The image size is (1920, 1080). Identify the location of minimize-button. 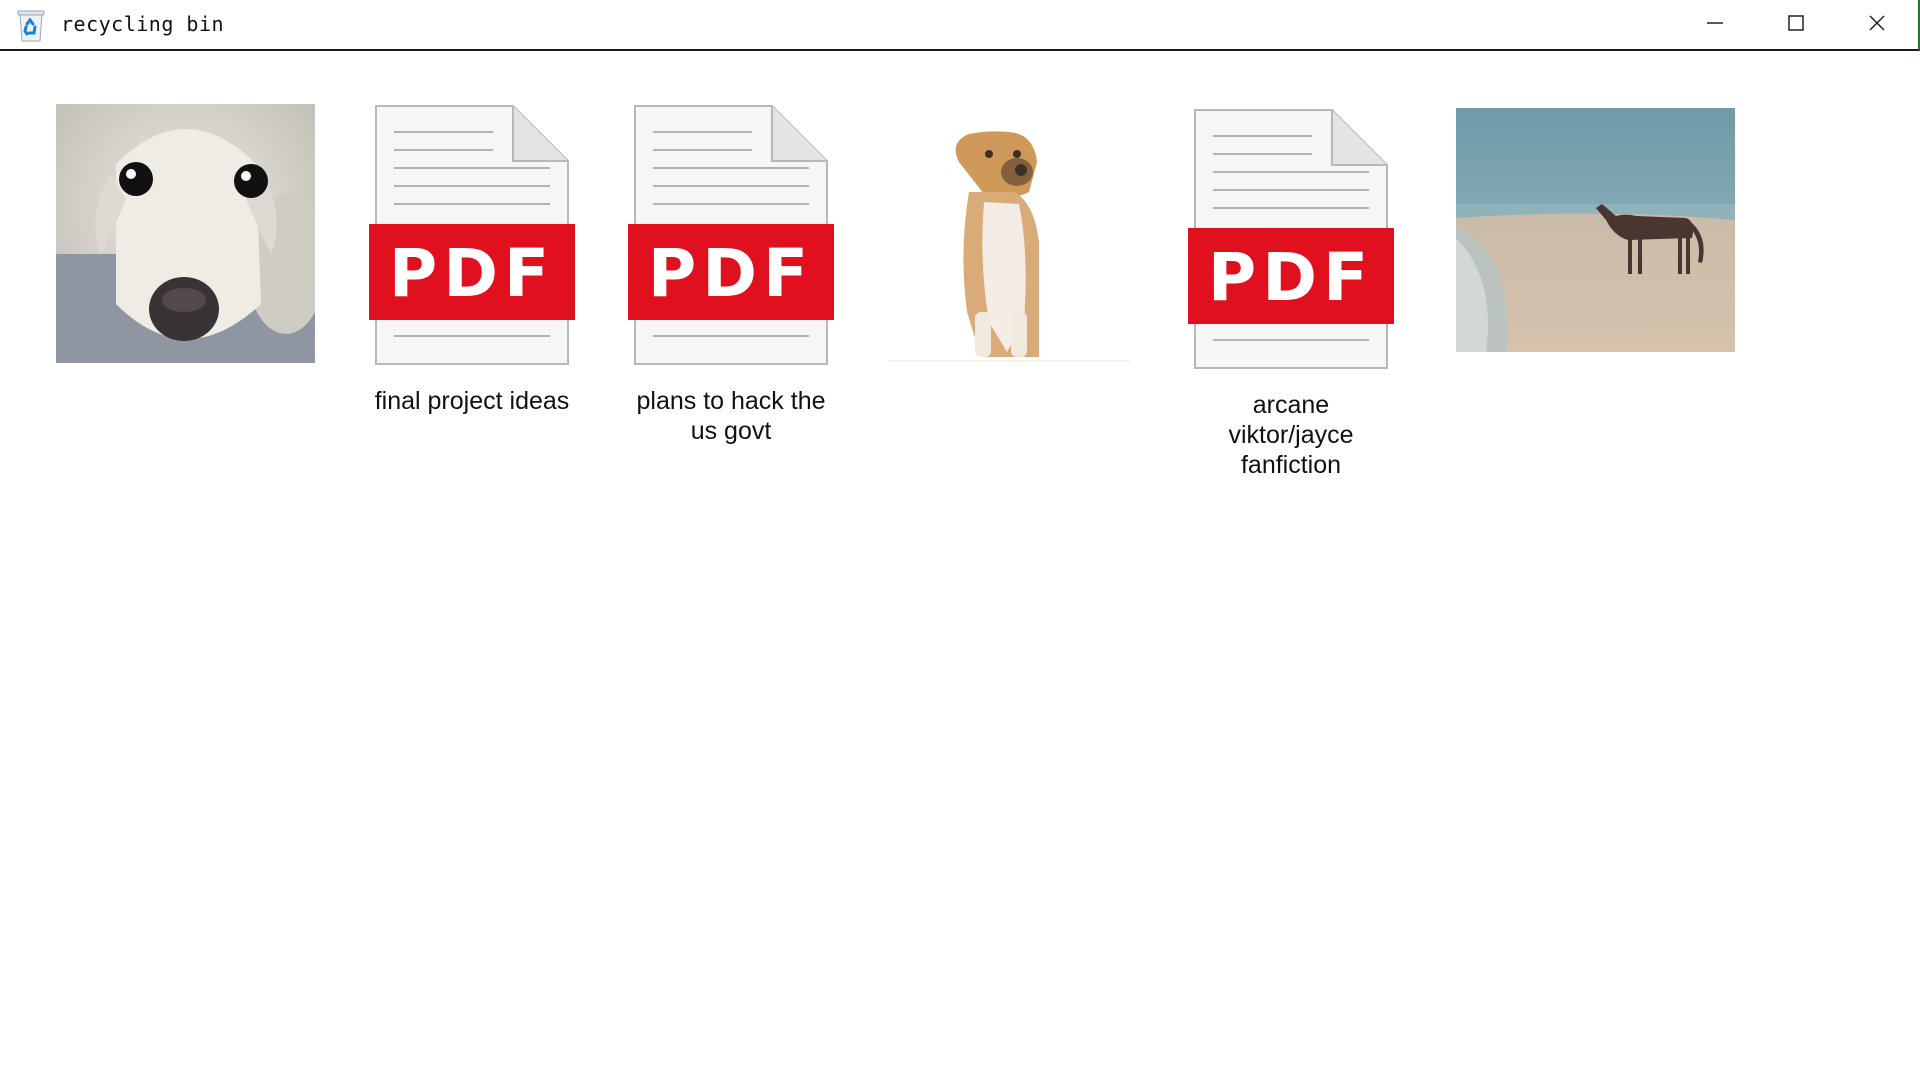
(1715, 23).